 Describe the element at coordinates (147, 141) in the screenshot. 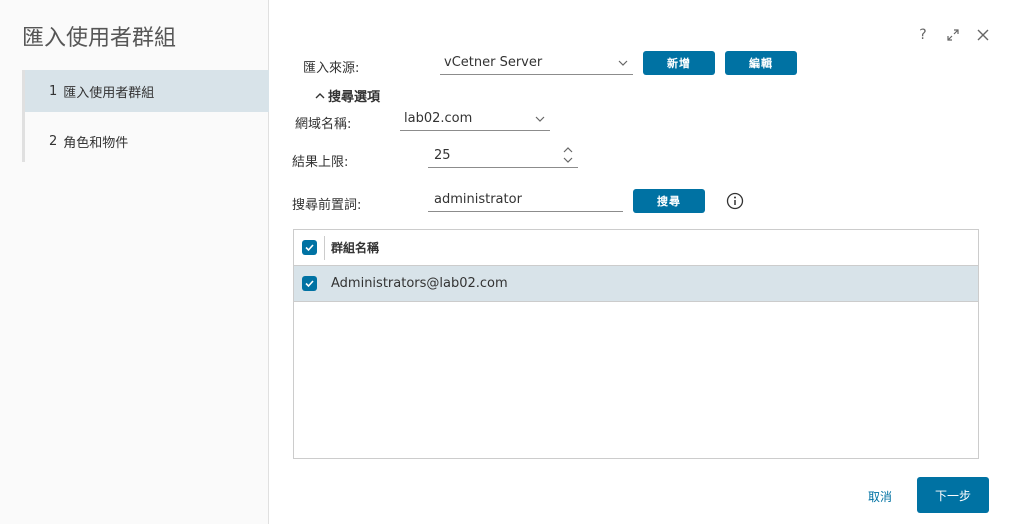

I see `step-roles-and-objects: 2 角色和物件` at that location.